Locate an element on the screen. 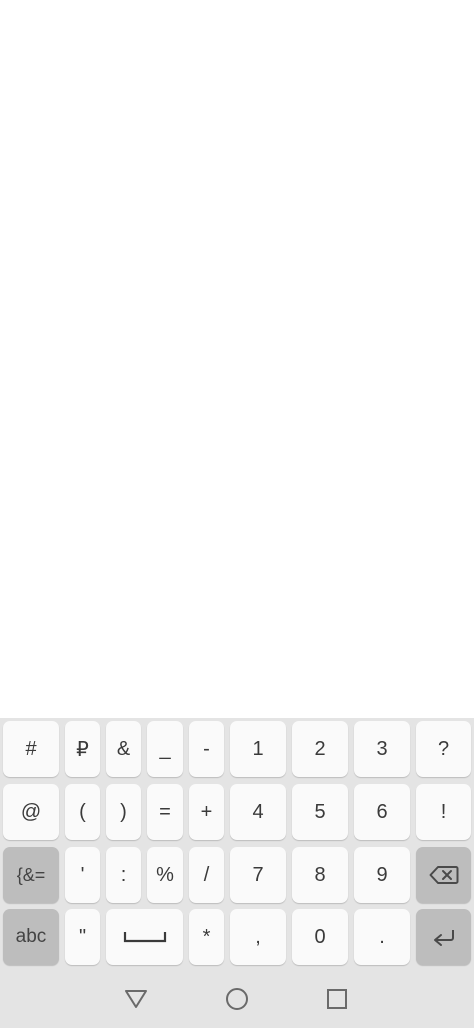 Image resolution: width=474 pixels, height=1028 pixels. key-percent: % is located at coordinates (165, 875).